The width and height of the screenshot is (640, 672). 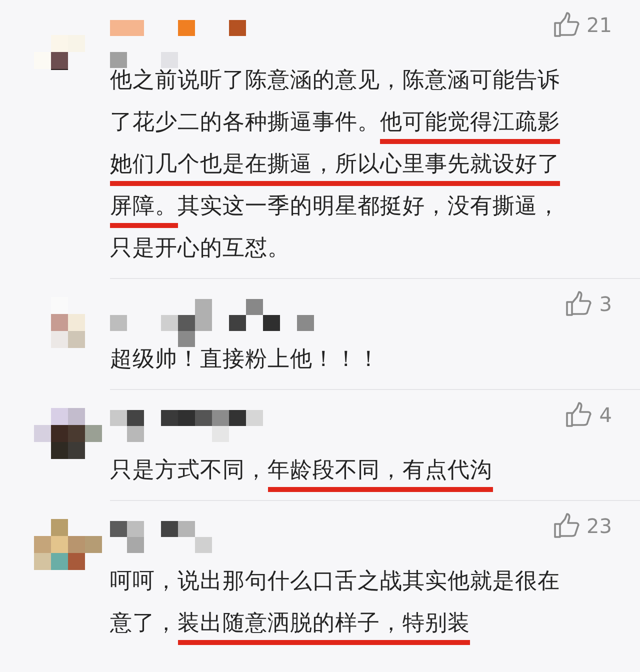 What do you see at coordinates (605, 415) in the screenshot?
I see `like-count: 4` at bounding box center [605, 415].